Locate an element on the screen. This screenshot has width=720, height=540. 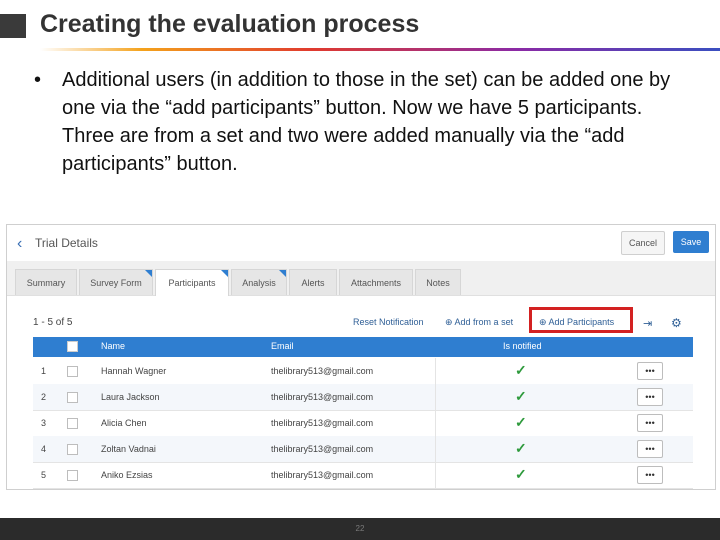
row-number: 1 is located at coordinates (44, 371).